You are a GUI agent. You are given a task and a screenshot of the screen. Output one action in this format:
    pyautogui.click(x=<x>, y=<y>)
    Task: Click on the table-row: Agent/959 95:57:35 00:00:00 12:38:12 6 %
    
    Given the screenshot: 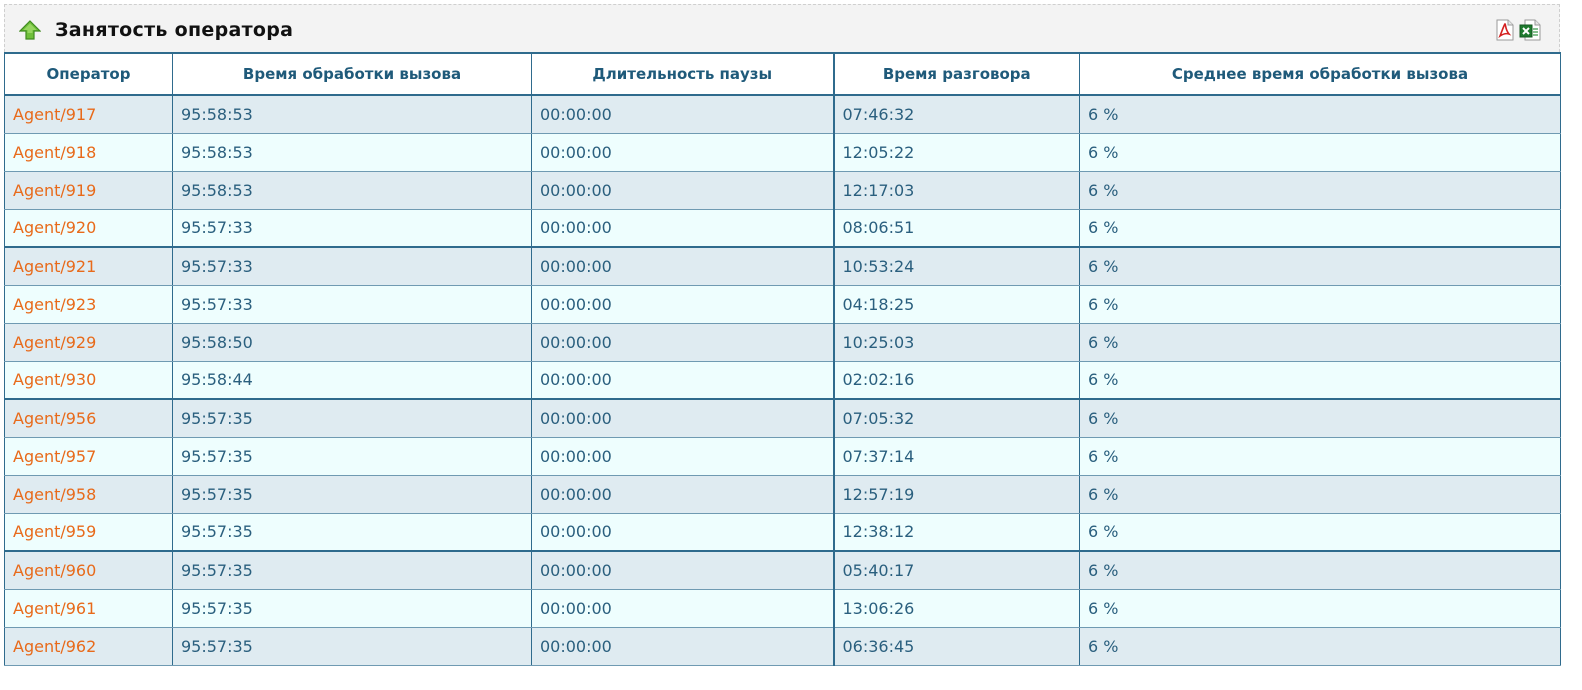 What is the action you would take?
    pyautogui.click(x=782, y=532)
    